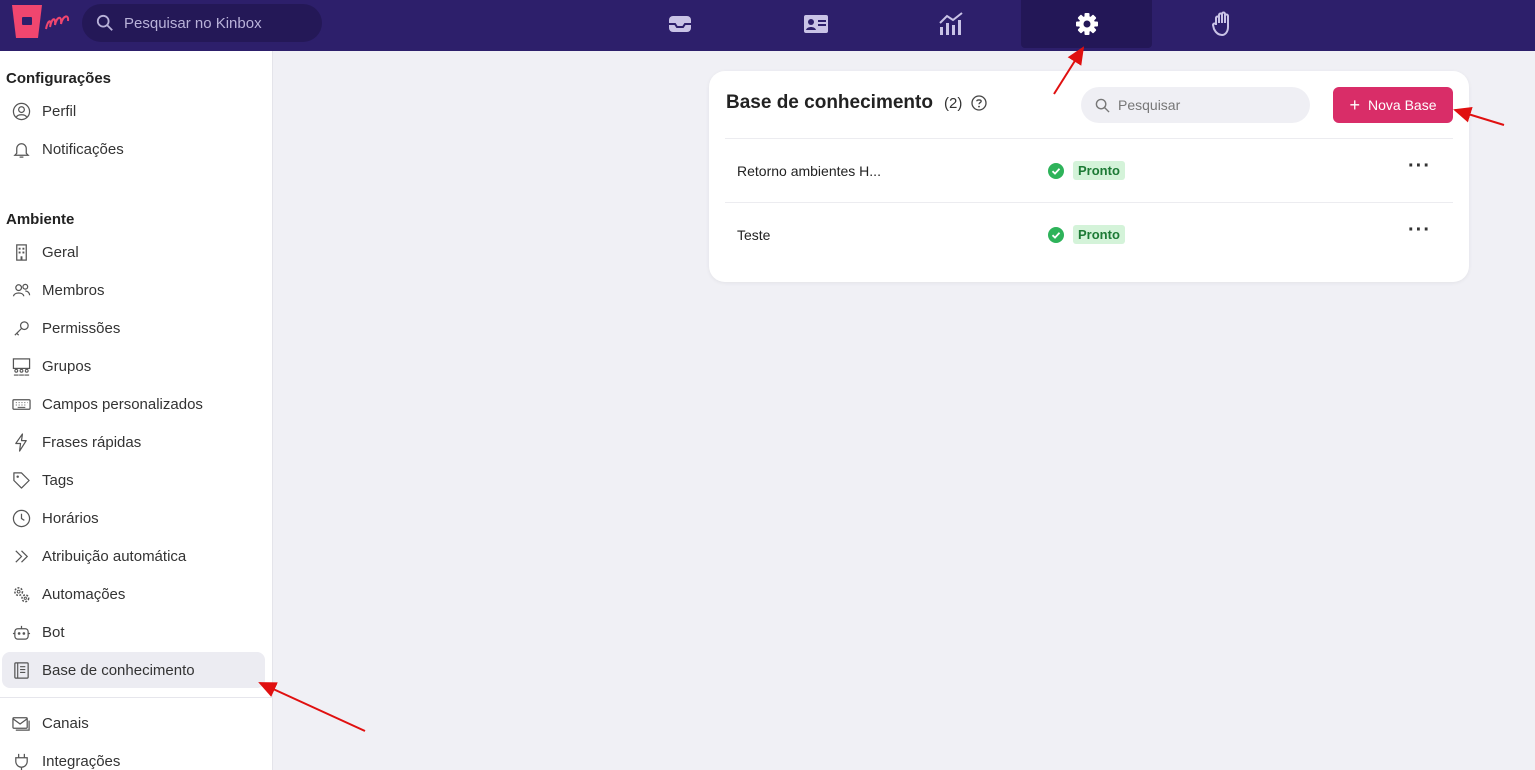 This screenshot has height=770, width=1535. What do you see at coordinates (40, 219) in the screenshot?
I see `section-title-ambiente: Ambiente` at bounding box center [40, 219].